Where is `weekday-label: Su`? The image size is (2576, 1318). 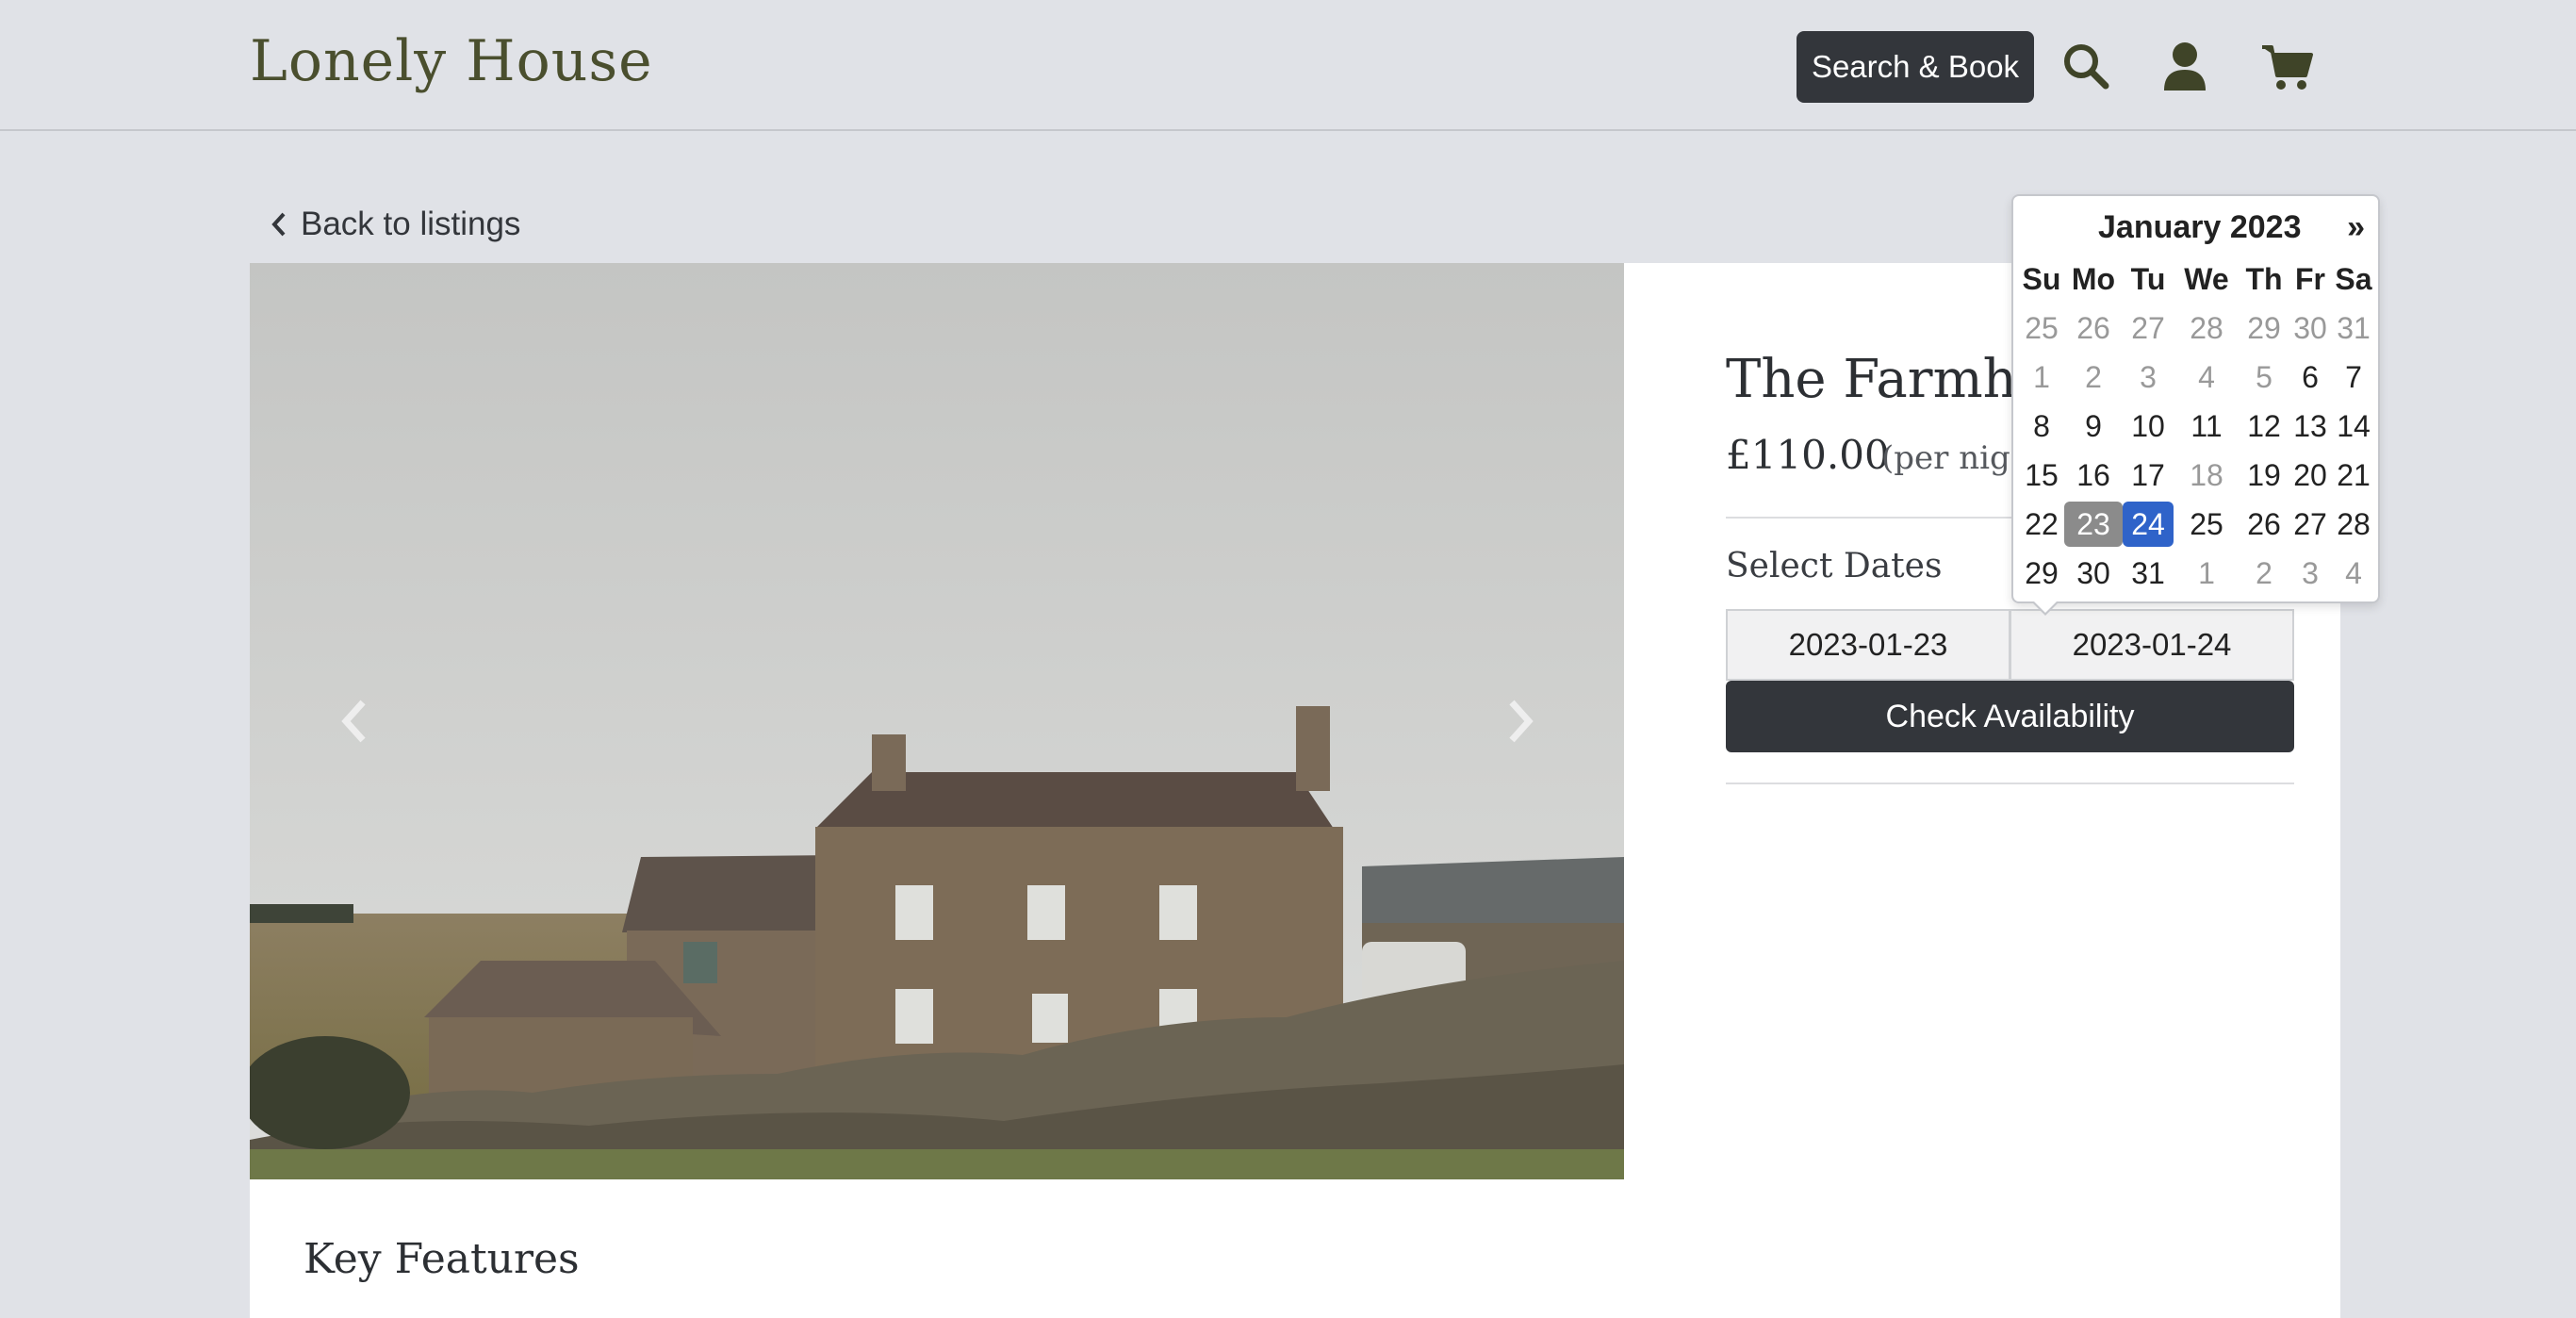 weekday-label: Su is located at coordinates (2042, 278).